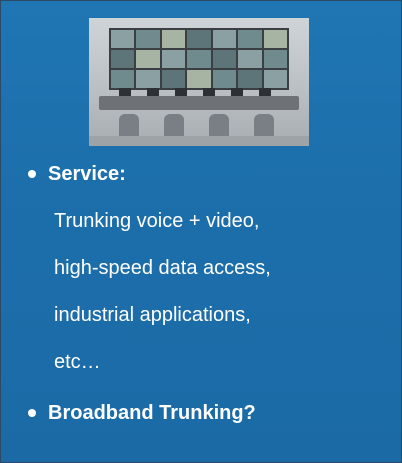 The height and width of the screenshot is (463, 402). I want to click on bullet-broadband-trunking: Broadband Trunking?, so click(142, 413).